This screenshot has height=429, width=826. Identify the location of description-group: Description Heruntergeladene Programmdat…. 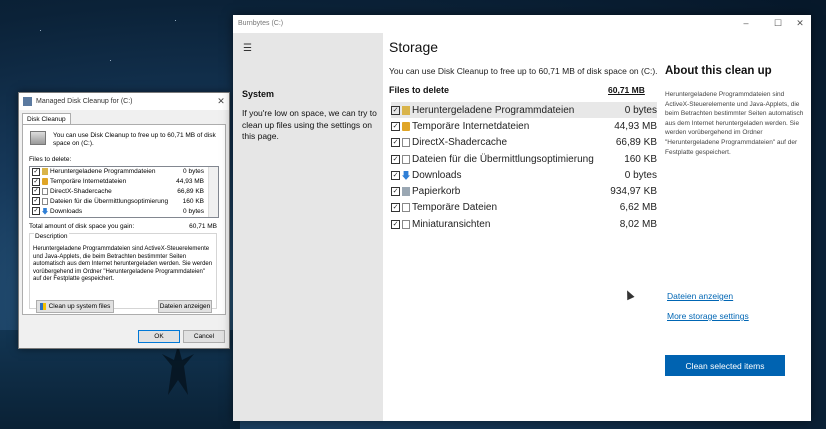
(123, 271).